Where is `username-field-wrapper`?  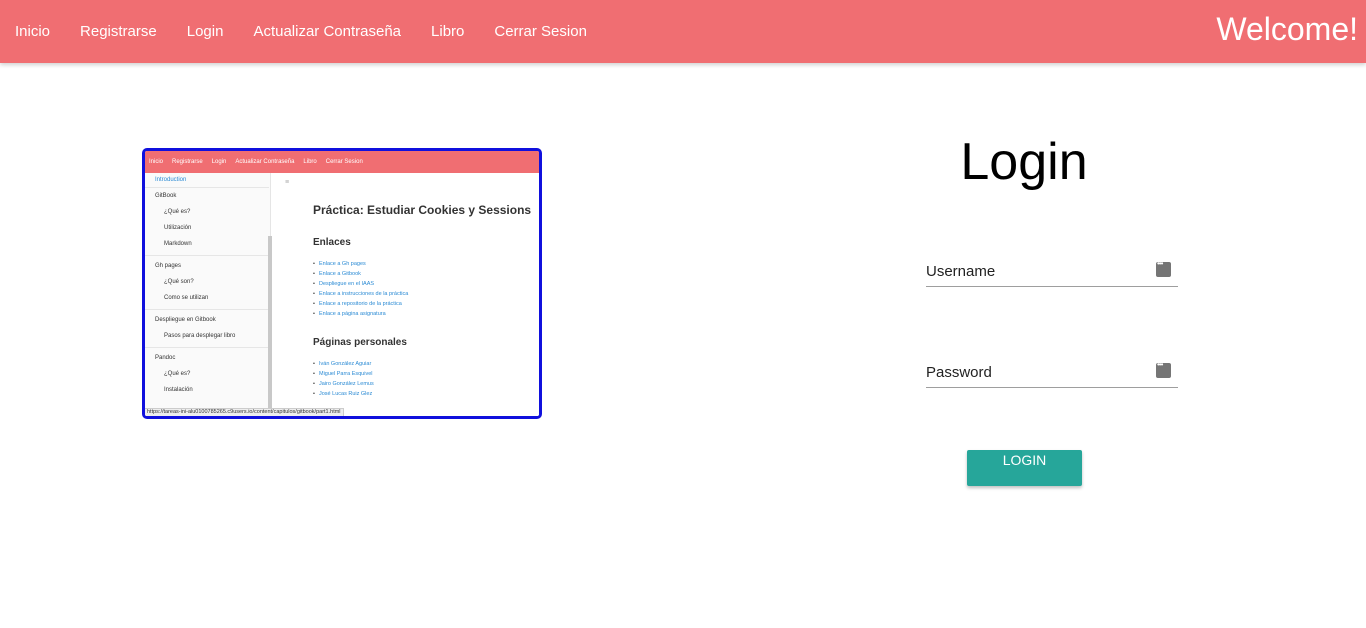 username-field-wrapper is located at coordinates (1052, 271).